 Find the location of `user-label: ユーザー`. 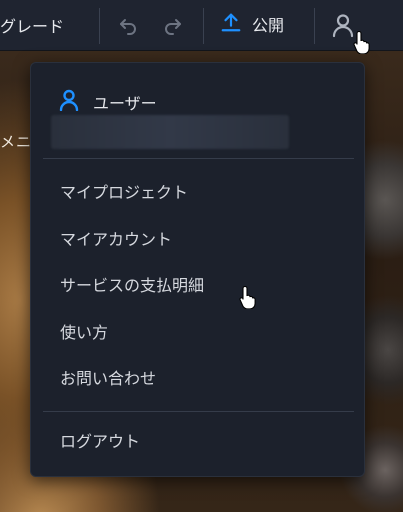

user-label: ユーザー is located at coordinates (125, 103).